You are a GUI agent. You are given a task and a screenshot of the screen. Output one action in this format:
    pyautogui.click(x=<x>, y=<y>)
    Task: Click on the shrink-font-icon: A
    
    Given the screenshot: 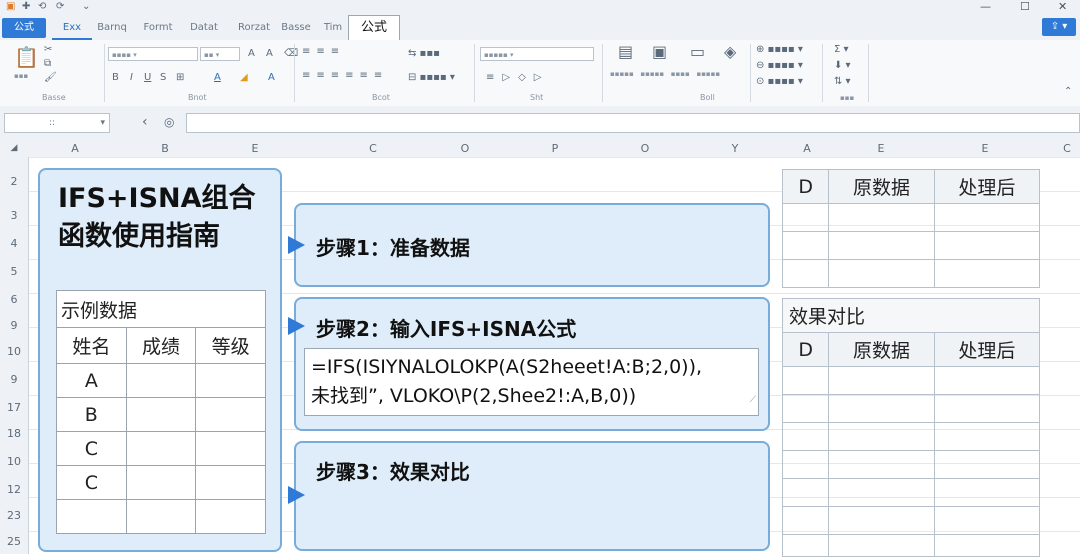 What is the action you would take?
    pyautogui.click(x=269, y=54)
    